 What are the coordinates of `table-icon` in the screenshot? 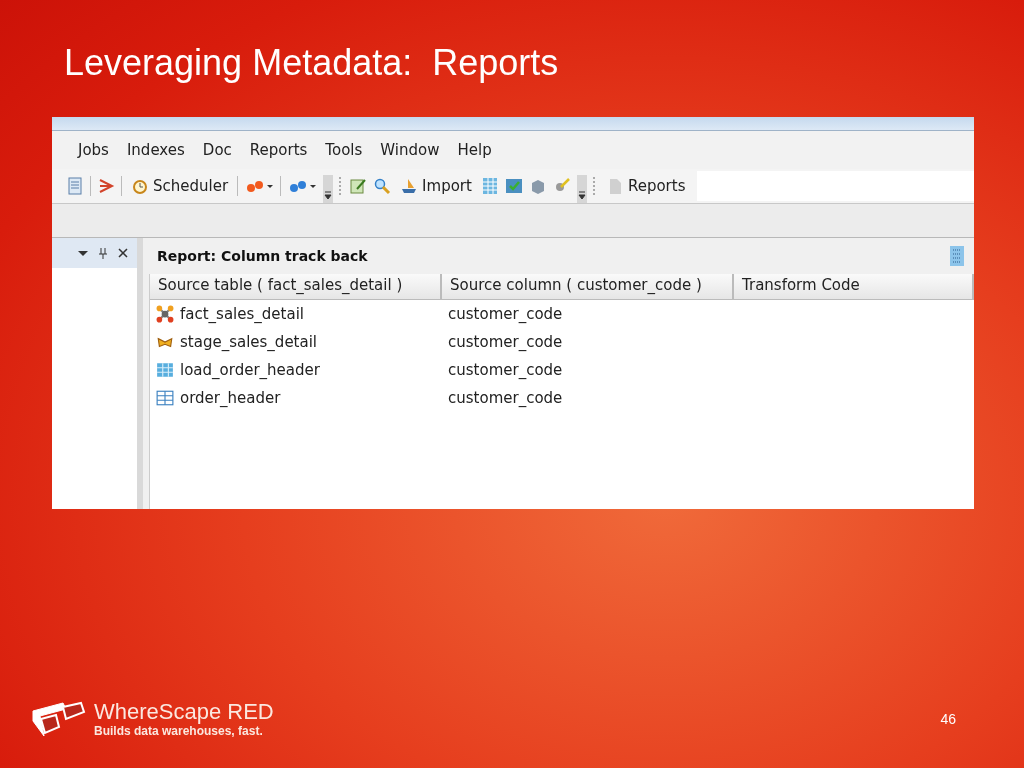 It's located at (165, 398).